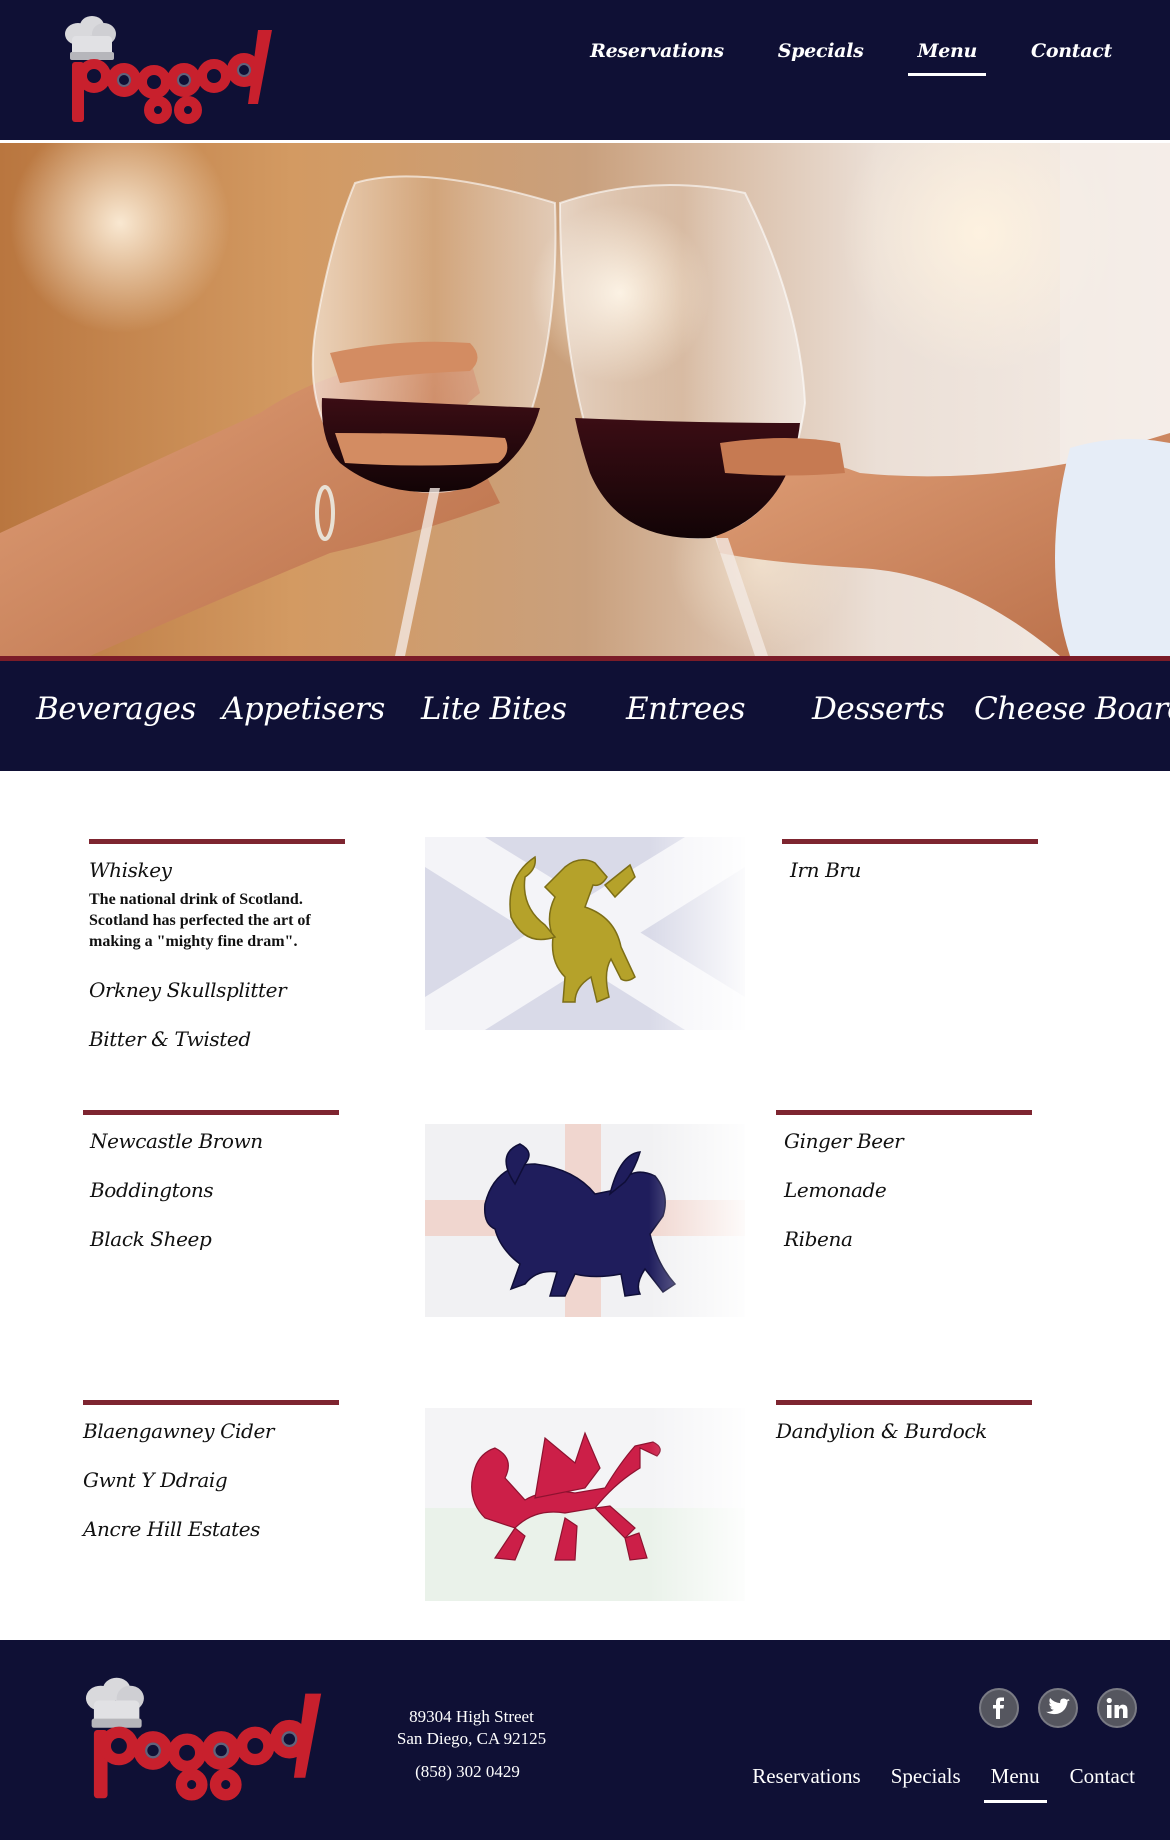 The image size is (1170, 1840). Describe the element at coordinates (213, 1239) in the screenshot. I see `menu-item: Black Sheep` at that location.